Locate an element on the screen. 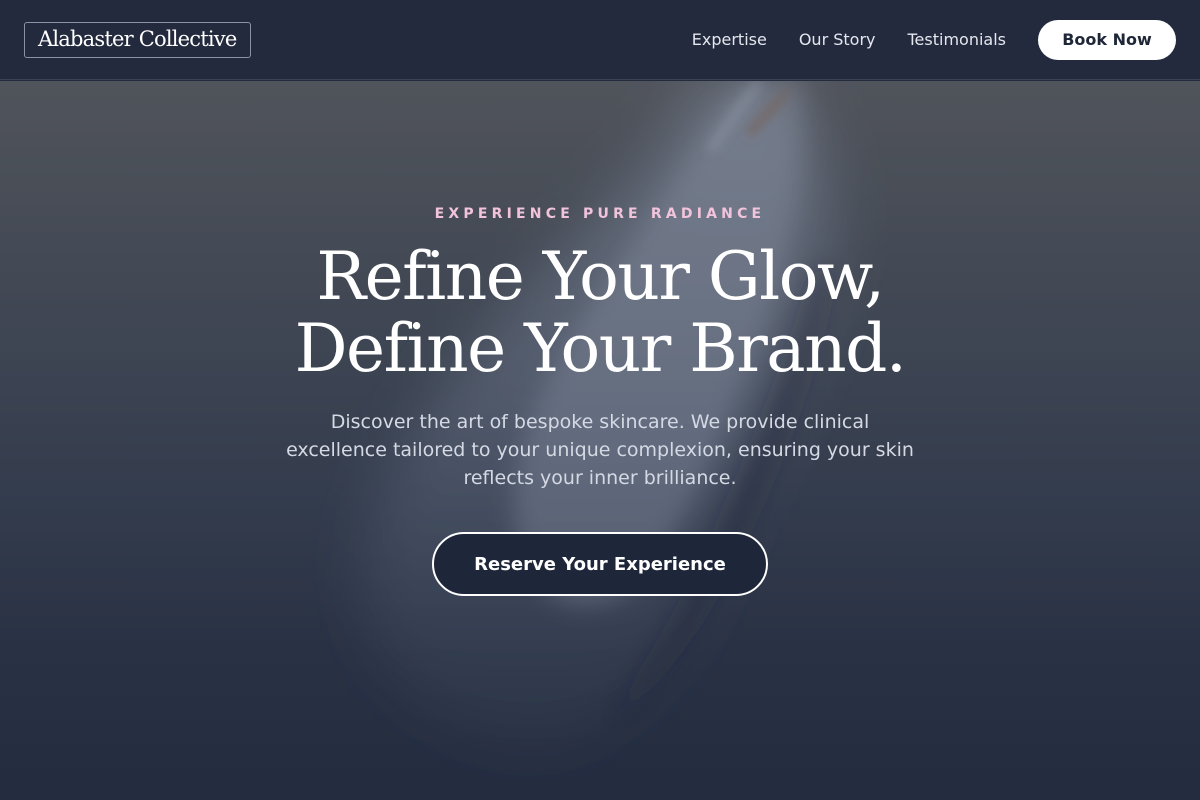  headline-line-1: Refine Your Glow, is located at coordinates (600, 276).